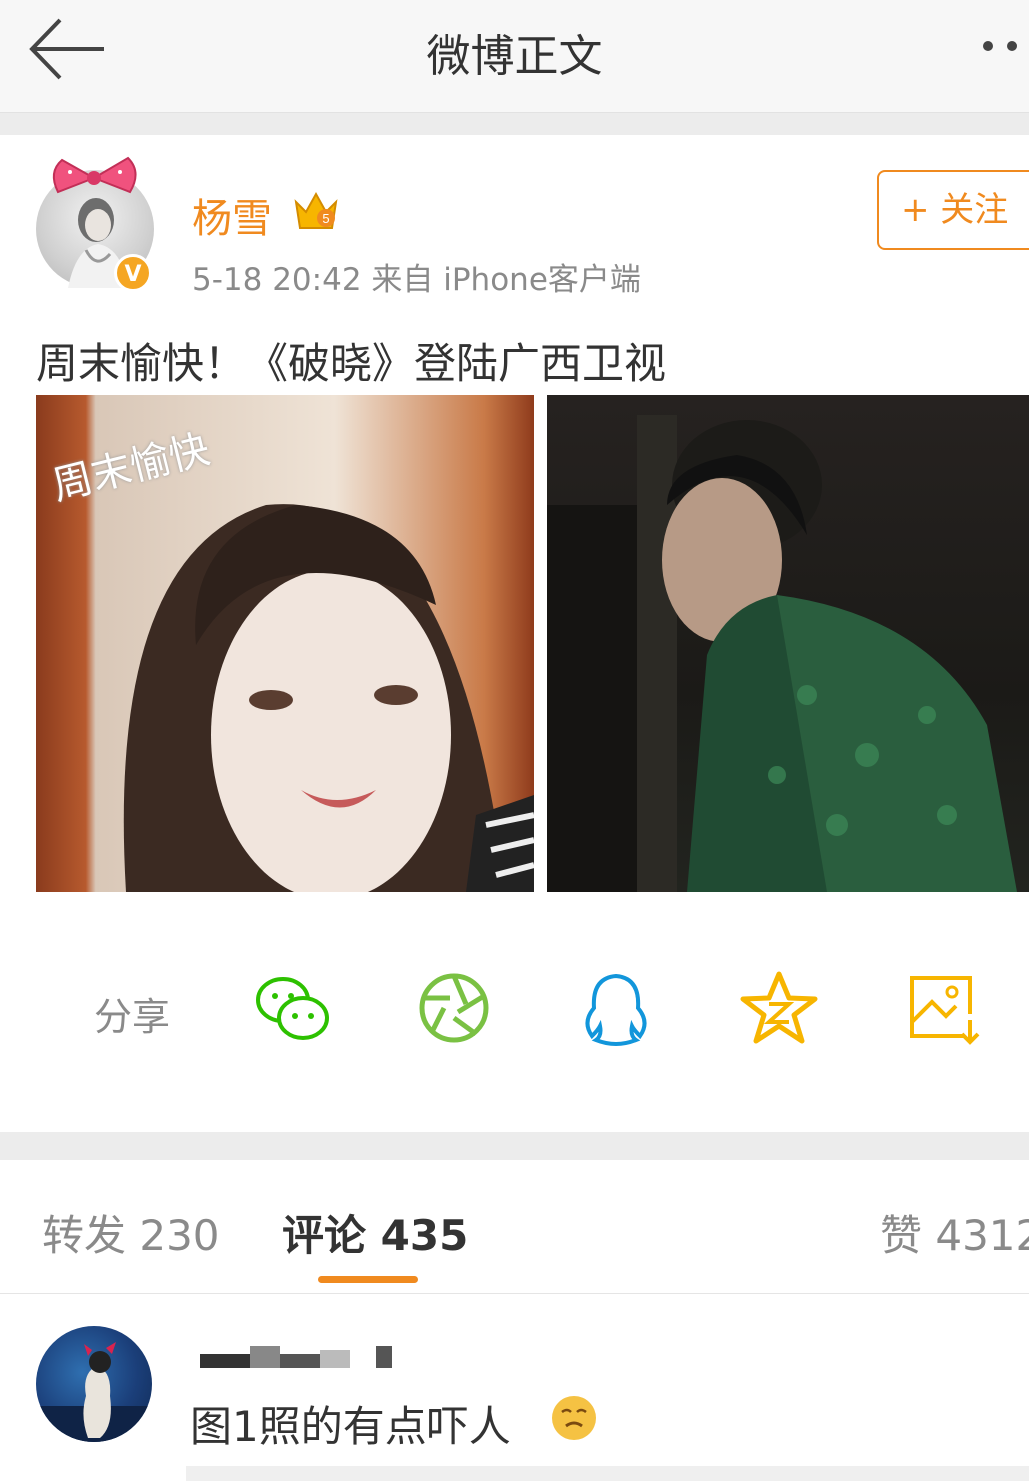  Describe the element at coordinates (375, 1232) in the screenshot. I see `tab-comment: 评论 435` at that location.